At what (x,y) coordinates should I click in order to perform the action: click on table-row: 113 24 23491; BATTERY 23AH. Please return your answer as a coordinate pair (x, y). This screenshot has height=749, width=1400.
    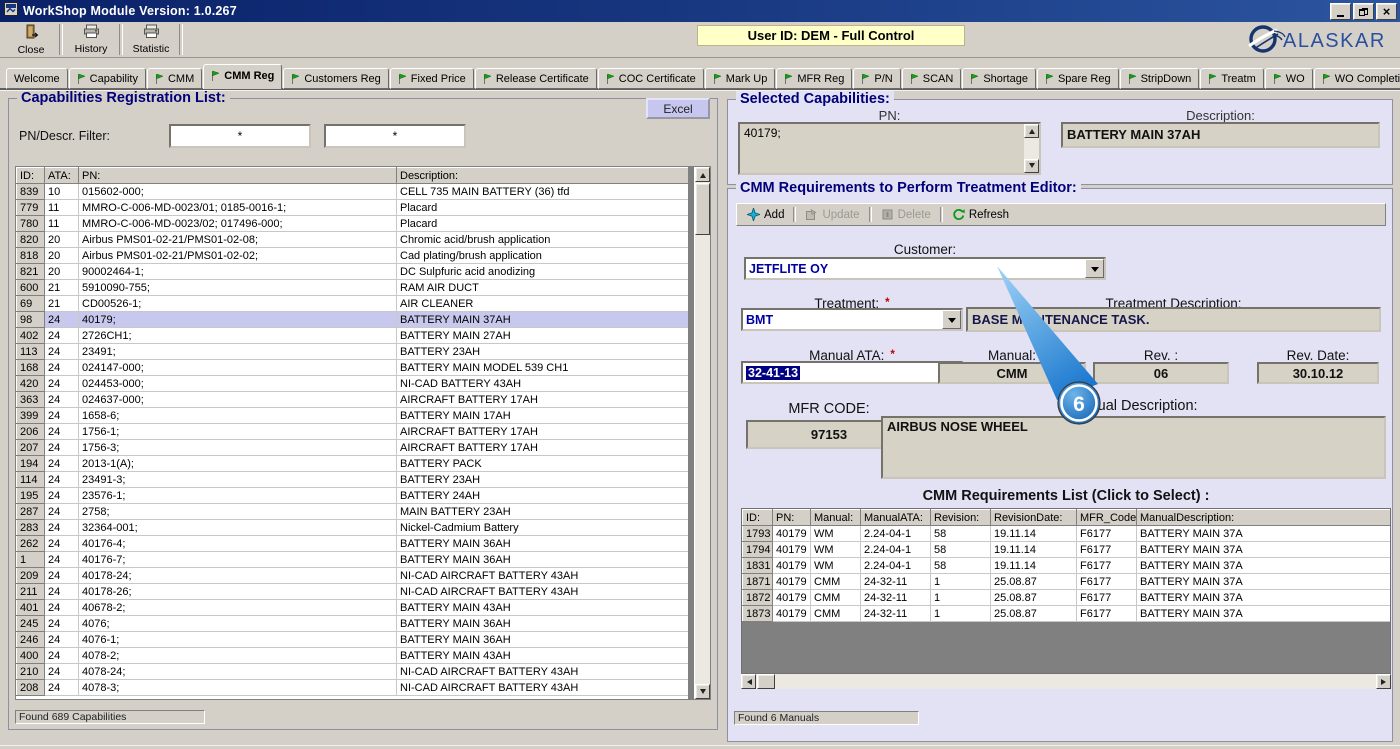
    Looking at the image, I should click on (352, 351).